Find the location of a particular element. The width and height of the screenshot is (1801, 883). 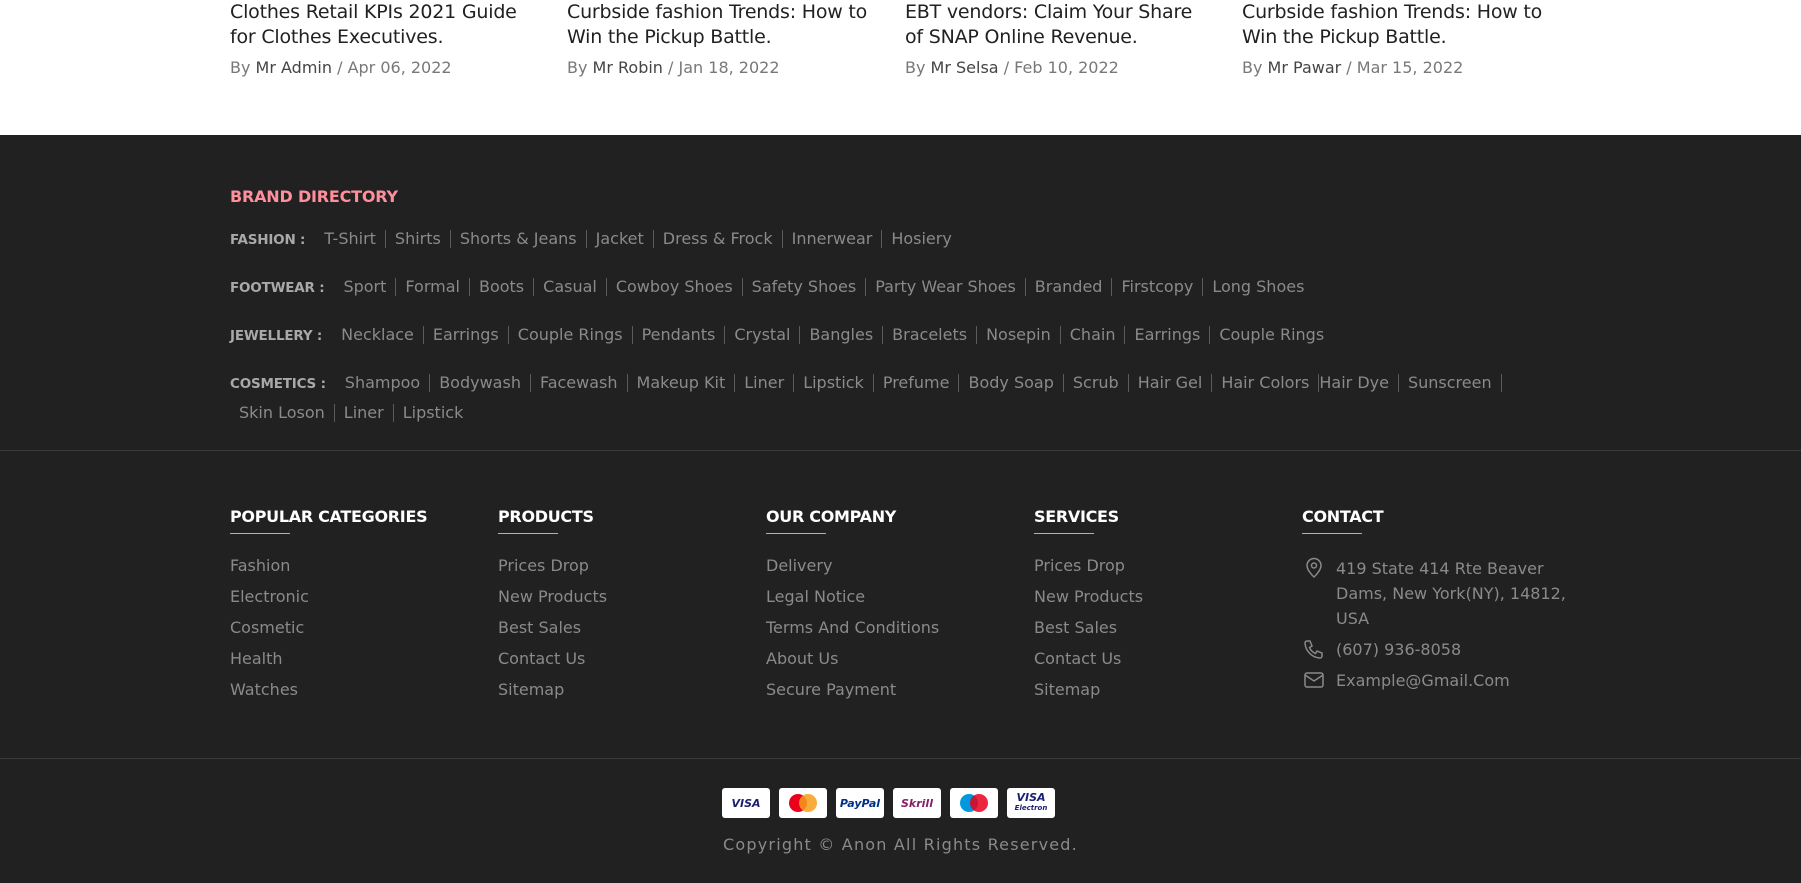

blog-meta: By Mr Admin / Apr 06, 2022 is located at coordinates (385, 67).